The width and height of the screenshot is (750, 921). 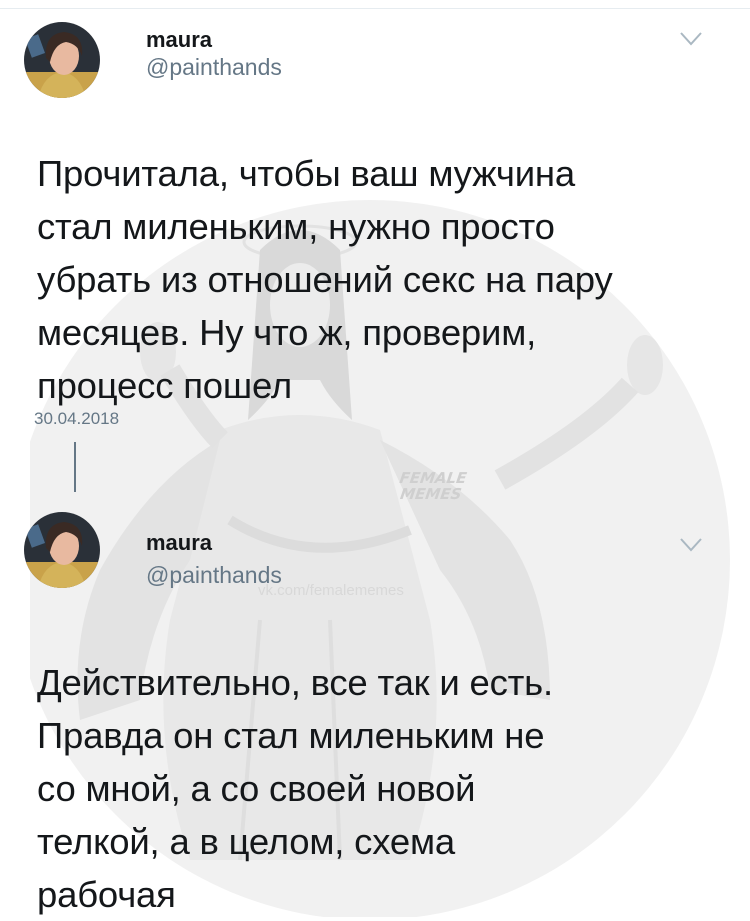 What do you see at coordinates (76, 419) in the screenshot?
I see `tweet-date: 30.04.2018` at bounding box center [76, 419].